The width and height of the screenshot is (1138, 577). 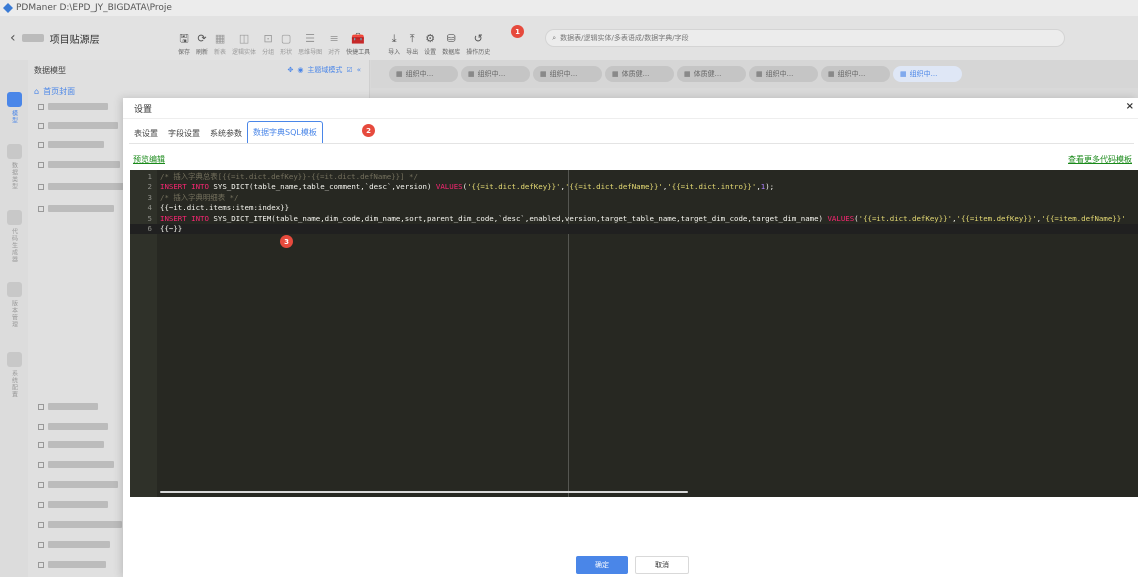 What do you see at coordinates (244, 40) in the screenshot?
I see `toolbar-entity-button: ◫ 逻辑实体` at bounding box center [244, 40].